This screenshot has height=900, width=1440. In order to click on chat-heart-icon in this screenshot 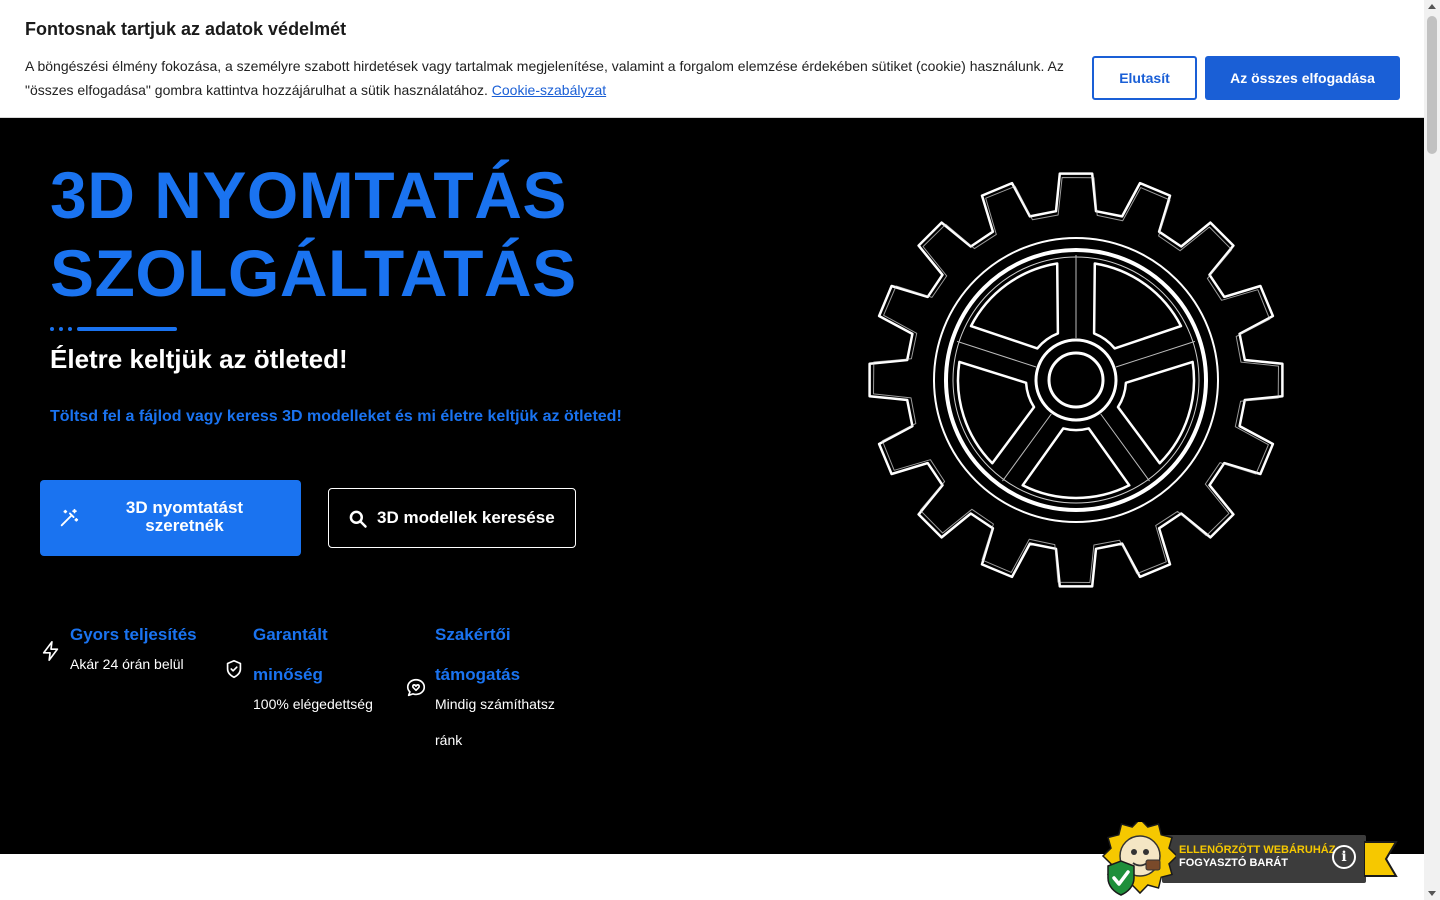, I will do `click(416, 687)`.